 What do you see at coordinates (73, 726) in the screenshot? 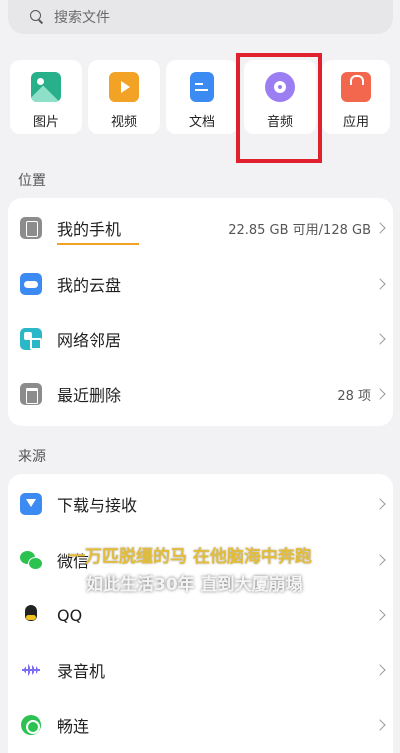
I see `item-label: 畅连` at bounding box center [73, 726].